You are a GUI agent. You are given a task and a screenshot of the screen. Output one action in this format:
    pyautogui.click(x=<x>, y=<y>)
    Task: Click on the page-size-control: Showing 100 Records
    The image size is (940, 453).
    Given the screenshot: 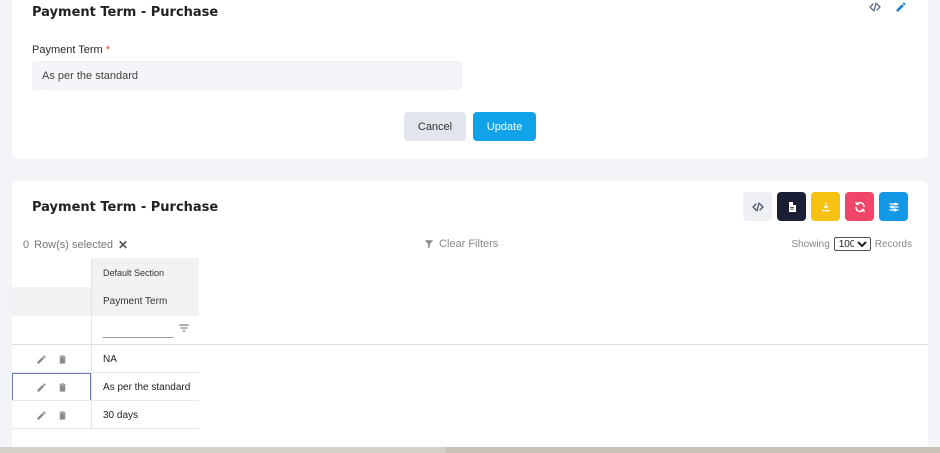 What is the action you would take?
    pyautogui.click(x=851, y=244)
    